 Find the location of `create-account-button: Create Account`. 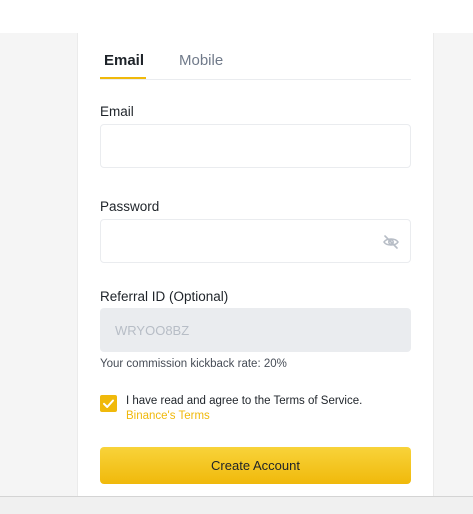

create-account-button: Create Account is located at coordinates (255, 465).